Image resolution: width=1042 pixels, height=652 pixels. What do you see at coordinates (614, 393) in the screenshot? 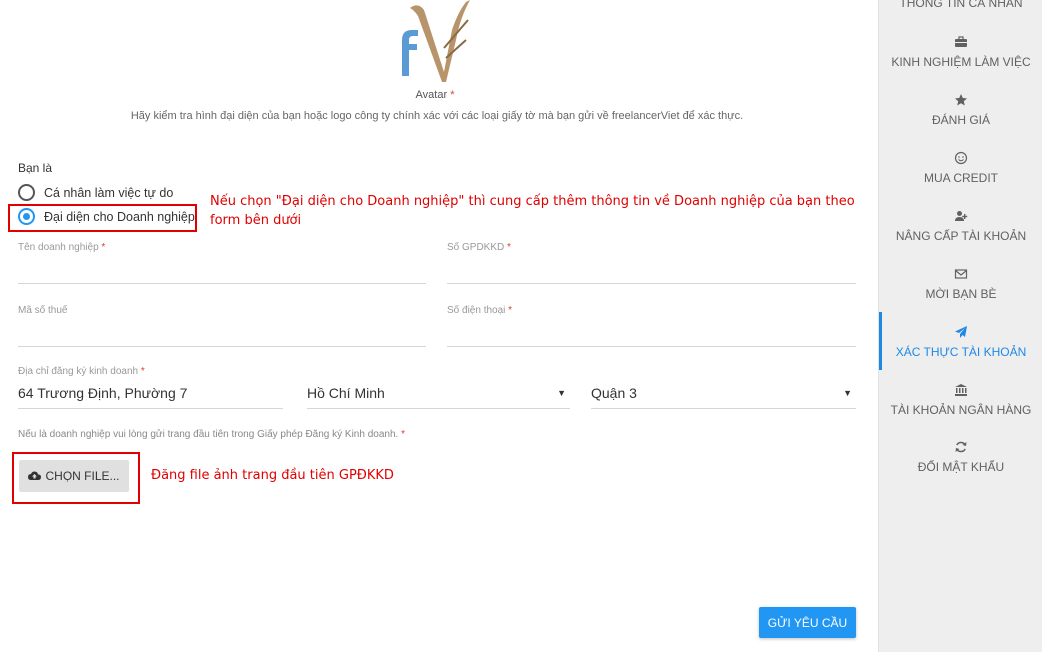
I see `district-value: Quận 3` at bounding box center [614, 393].